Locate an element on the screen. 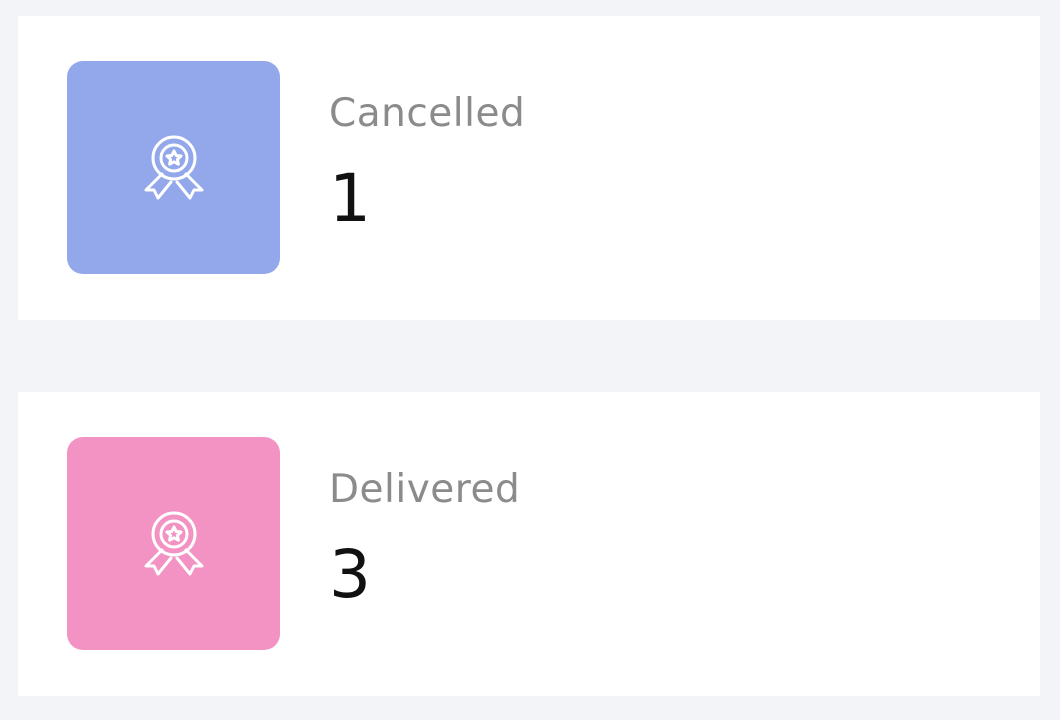 Image resolution: width=1060 pixels, height=720 pixels. stat-value: 1 is located at coordinates (350, 198).